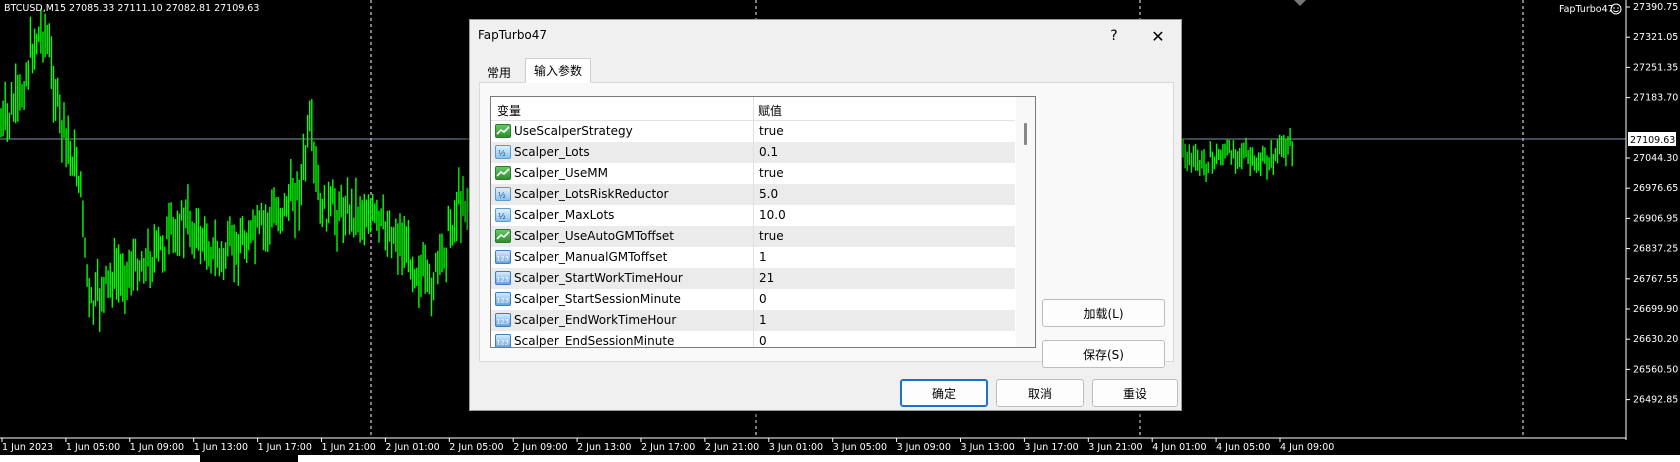  I want to click on param-row: 123 Scalper_EndWorkTimeHour 1, so click(753, 320).